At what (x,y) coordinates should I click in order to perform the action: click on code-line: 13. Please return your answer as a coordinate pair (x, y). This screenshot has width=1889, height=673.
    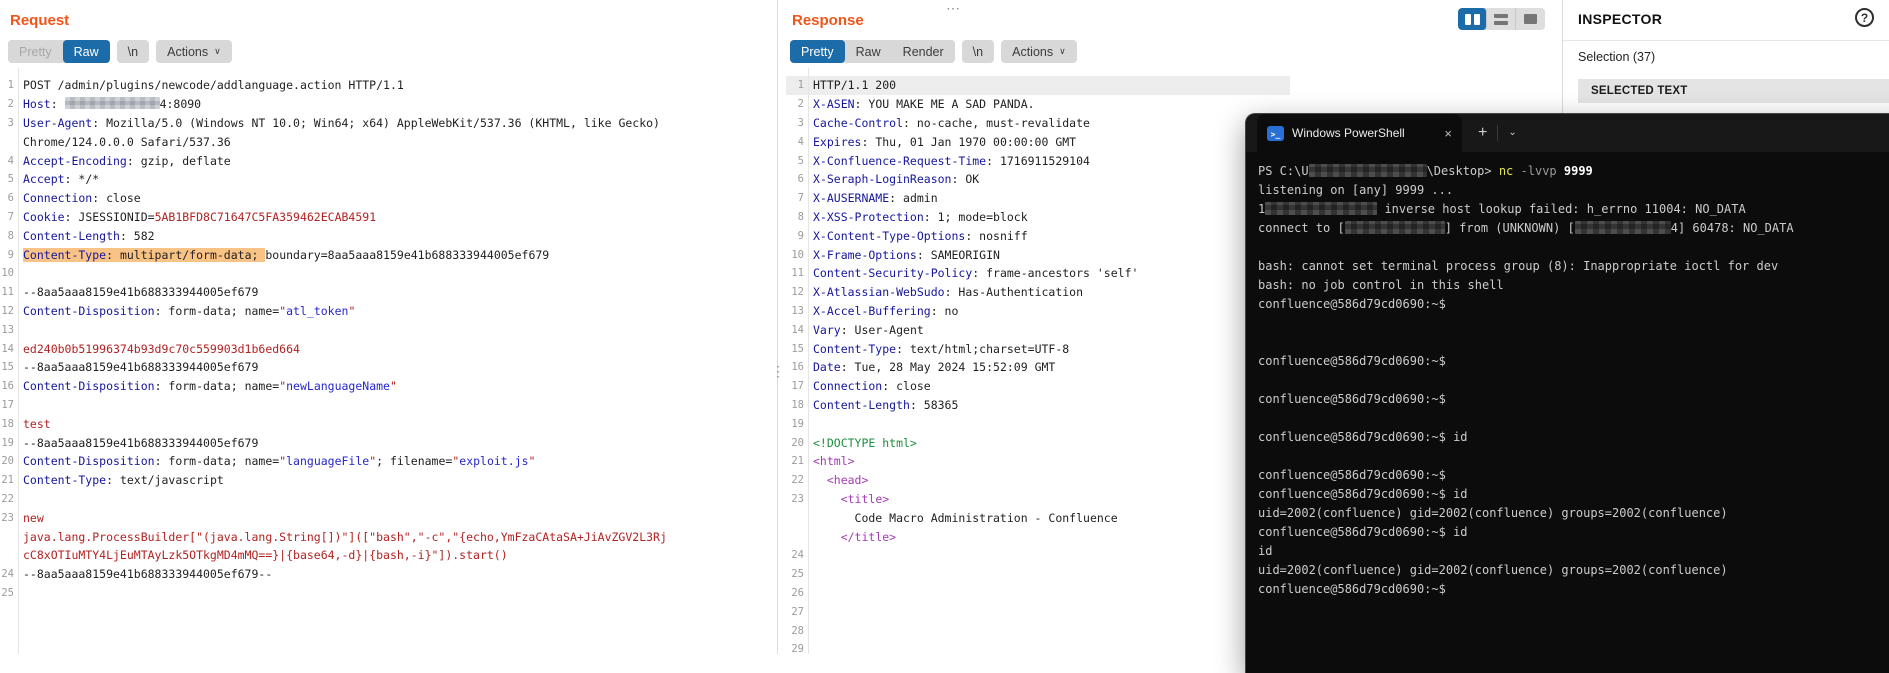
    Looking at the image, I should click on (385, 329).